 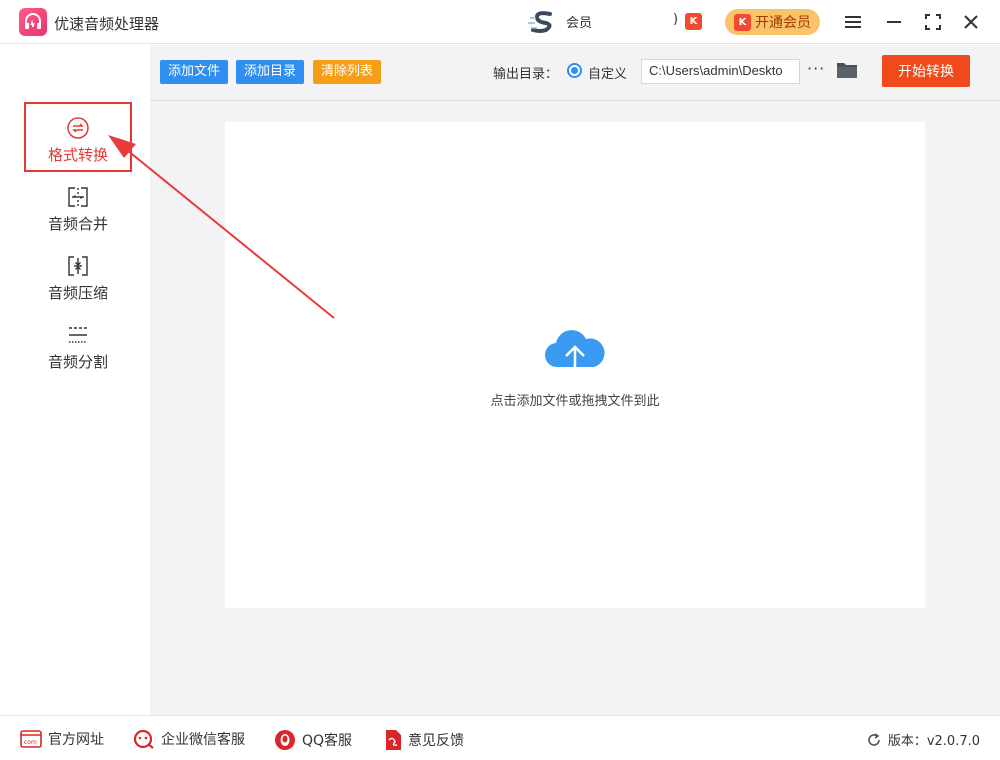 What do you see at coordinates (30, 742) in the screenshot?
I see `svg-text: com` at bounding box center [30, 742].